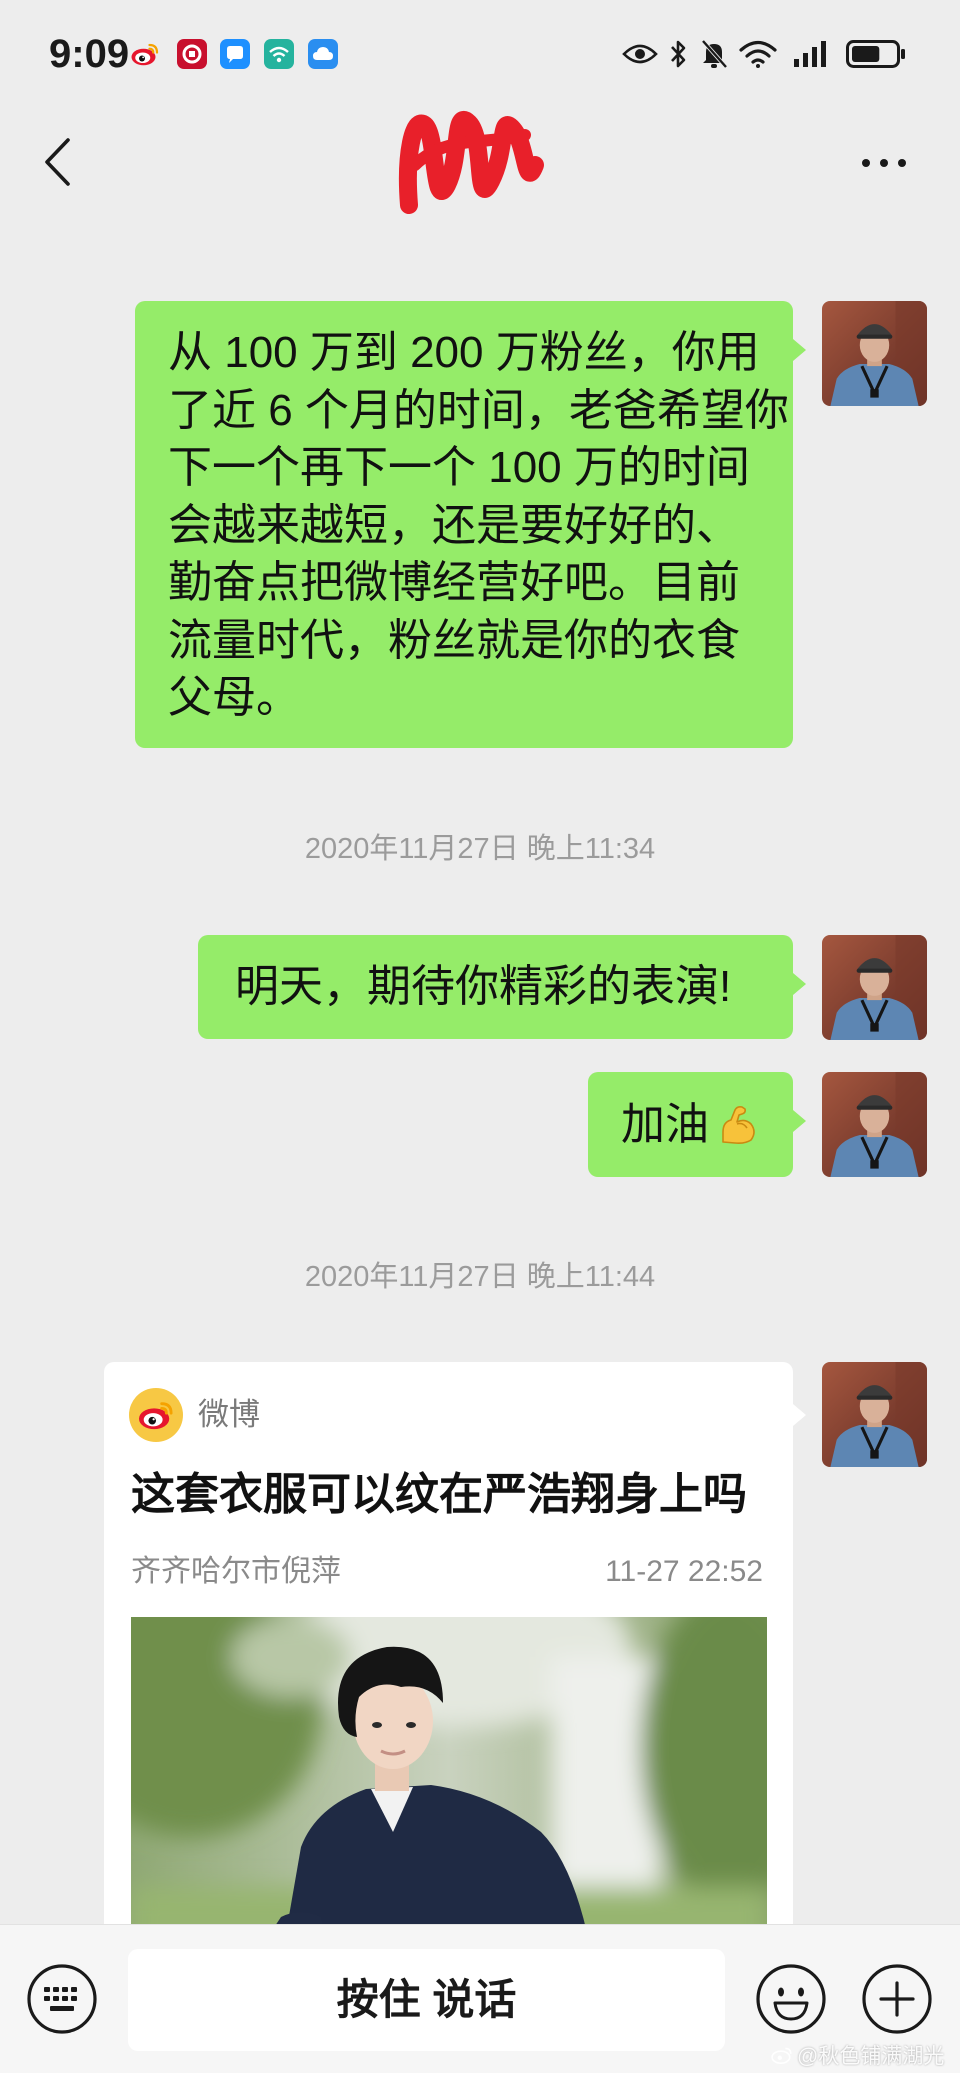 The image size is (960, 2073). I want to click on plus-icon, so click(897, 1999).